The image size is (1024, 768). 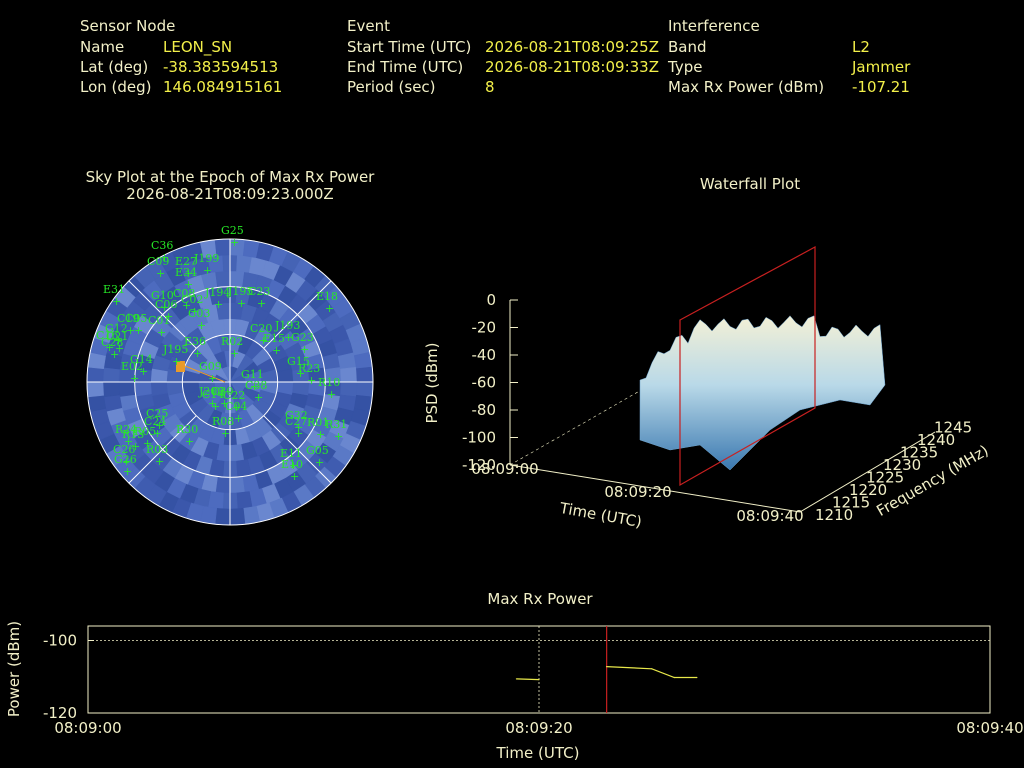 What do you see at coordinates (87, 728) in the screenshot?
I see `chart-x-tick-label: 08:09:00` at bounding box center [87, 728].